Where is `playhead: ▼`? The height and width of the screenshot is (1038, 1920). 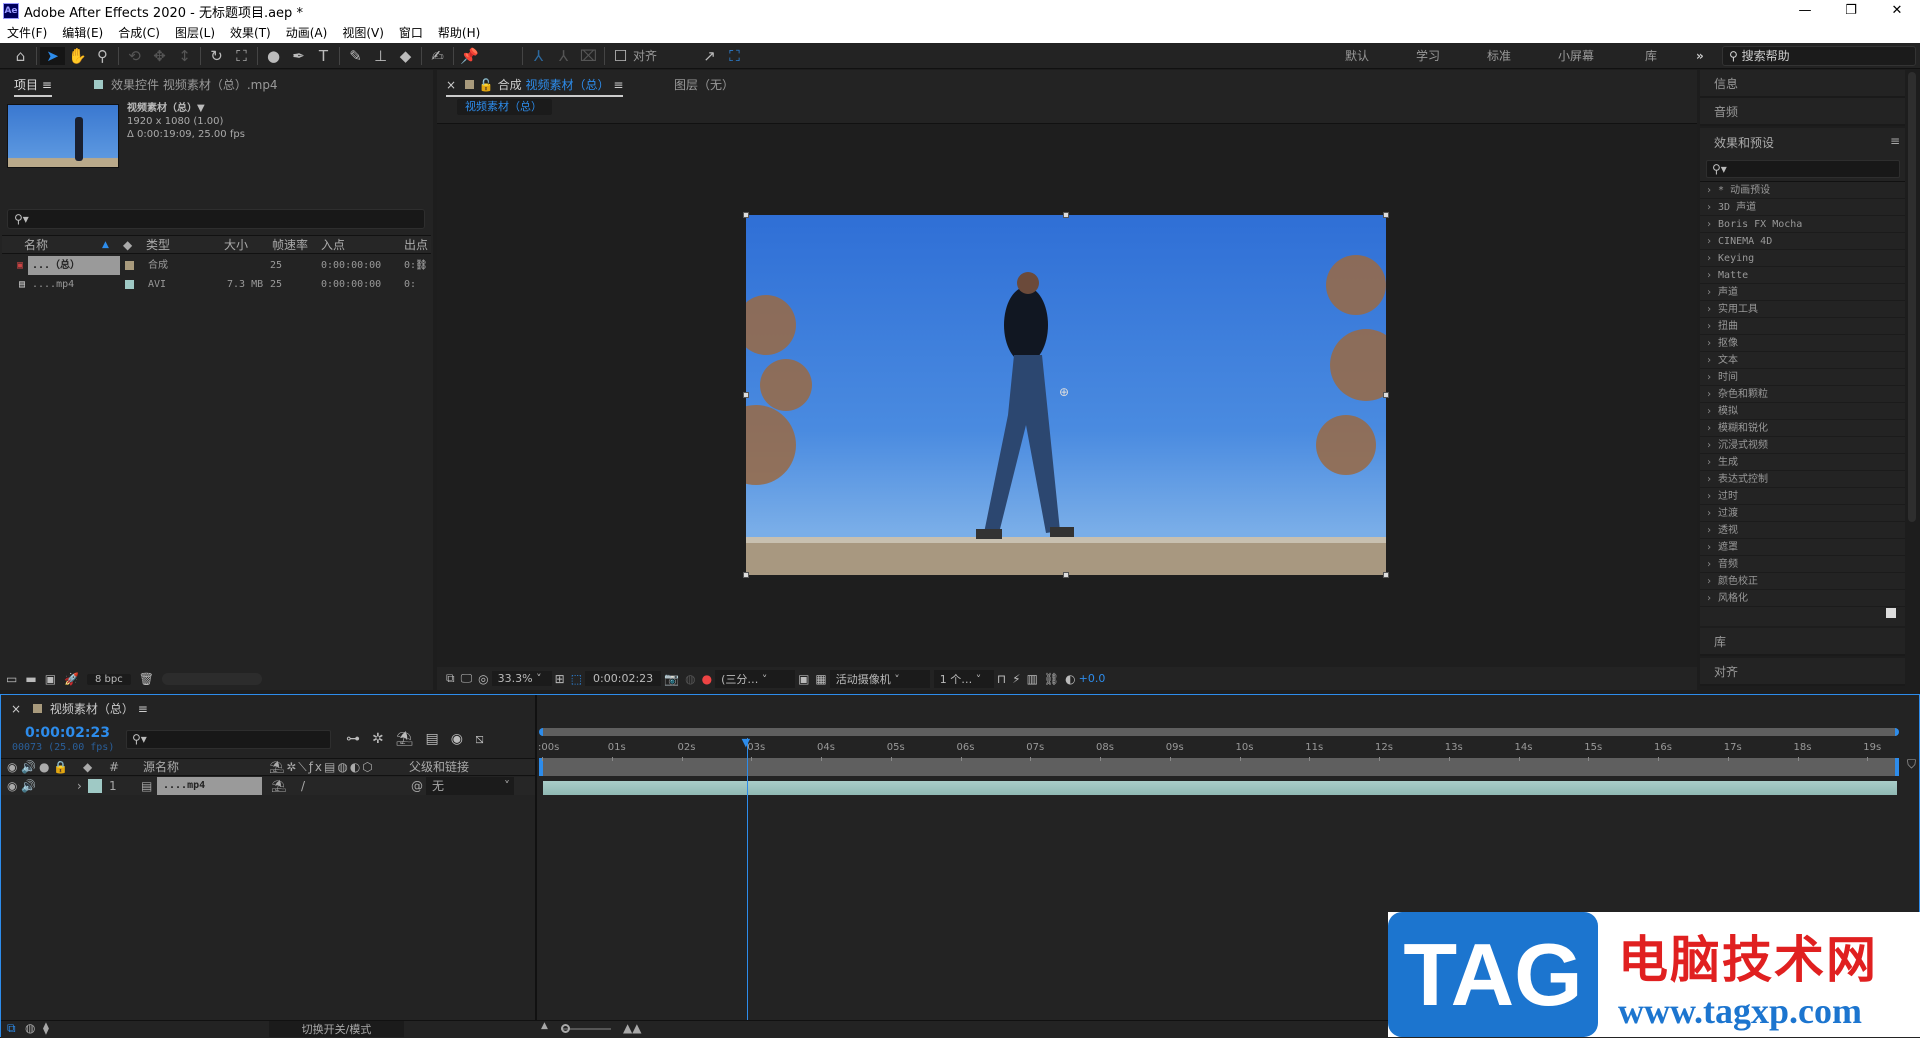
playhead: ▼ is located at coordinates (746, 878).